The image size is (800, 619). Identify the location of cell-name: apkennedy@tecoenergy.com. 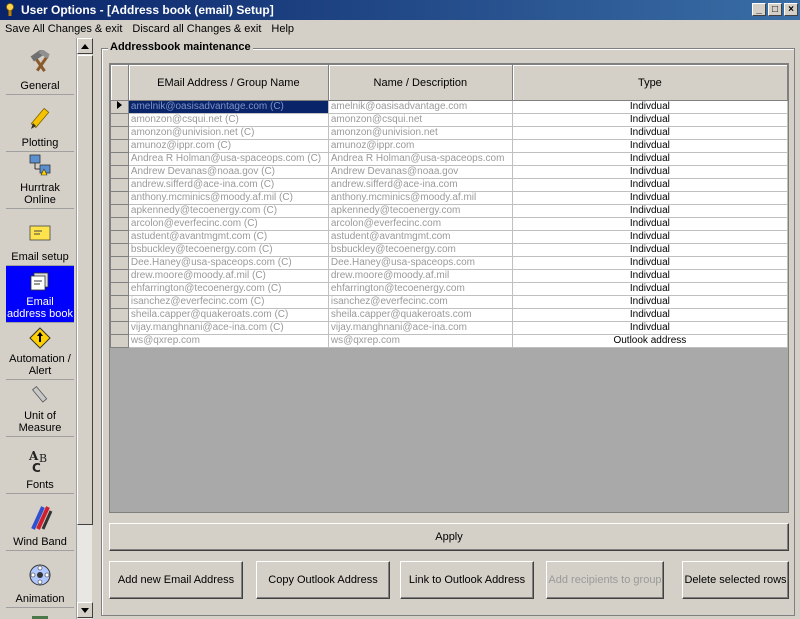
(420, 211).